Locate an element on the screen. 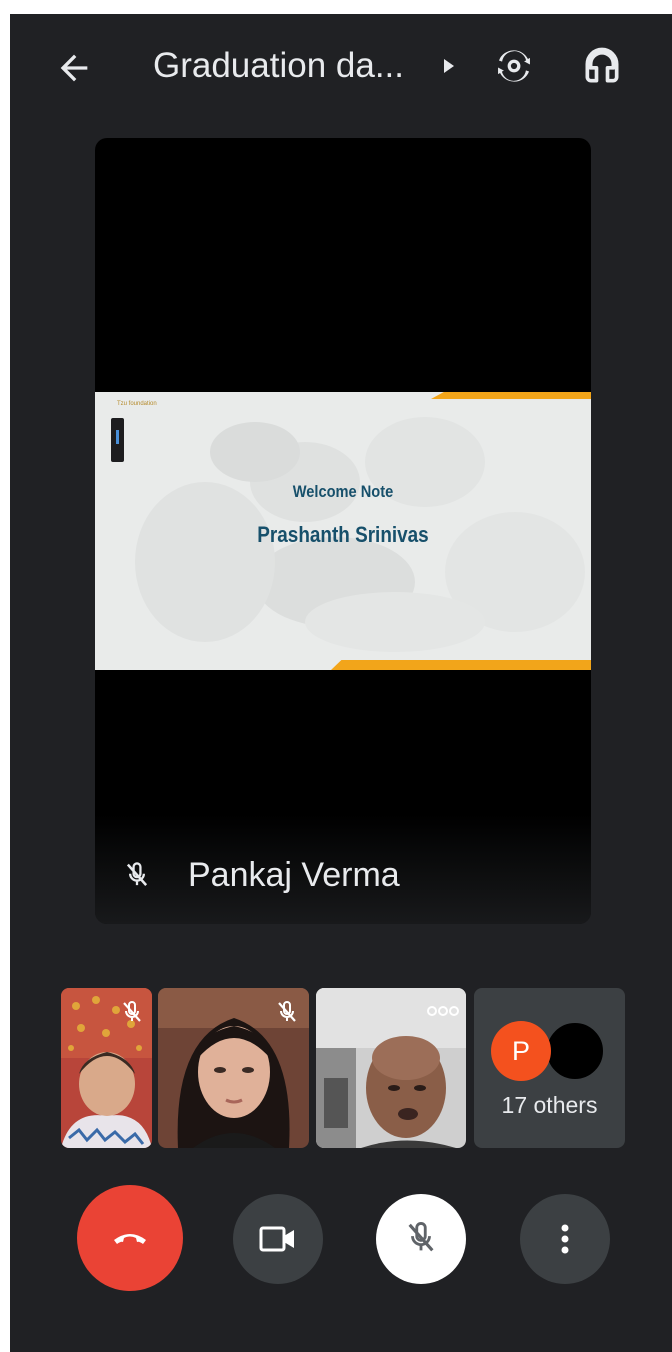 This screenshot has width=672, height=1352. slide-accent-stripe-bottom is located at coordinates (461, 665).